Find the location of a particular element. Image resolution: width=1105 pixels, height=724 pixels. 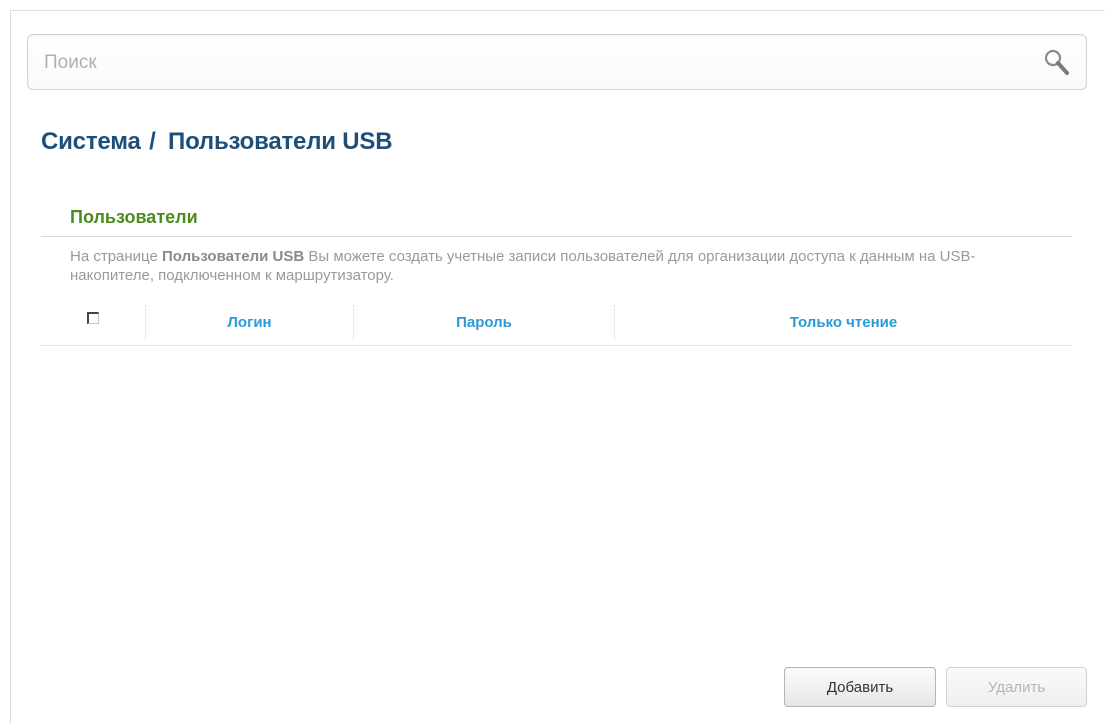

search-input is located at coordinates (534, 63).